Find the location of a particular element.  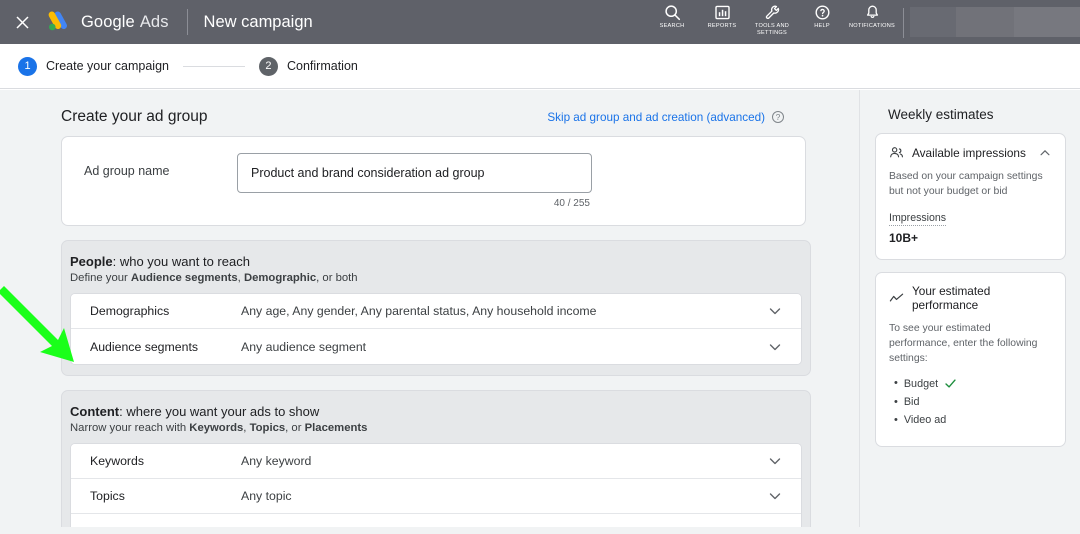

row-label: Topics is located at coordinates (107, 496).